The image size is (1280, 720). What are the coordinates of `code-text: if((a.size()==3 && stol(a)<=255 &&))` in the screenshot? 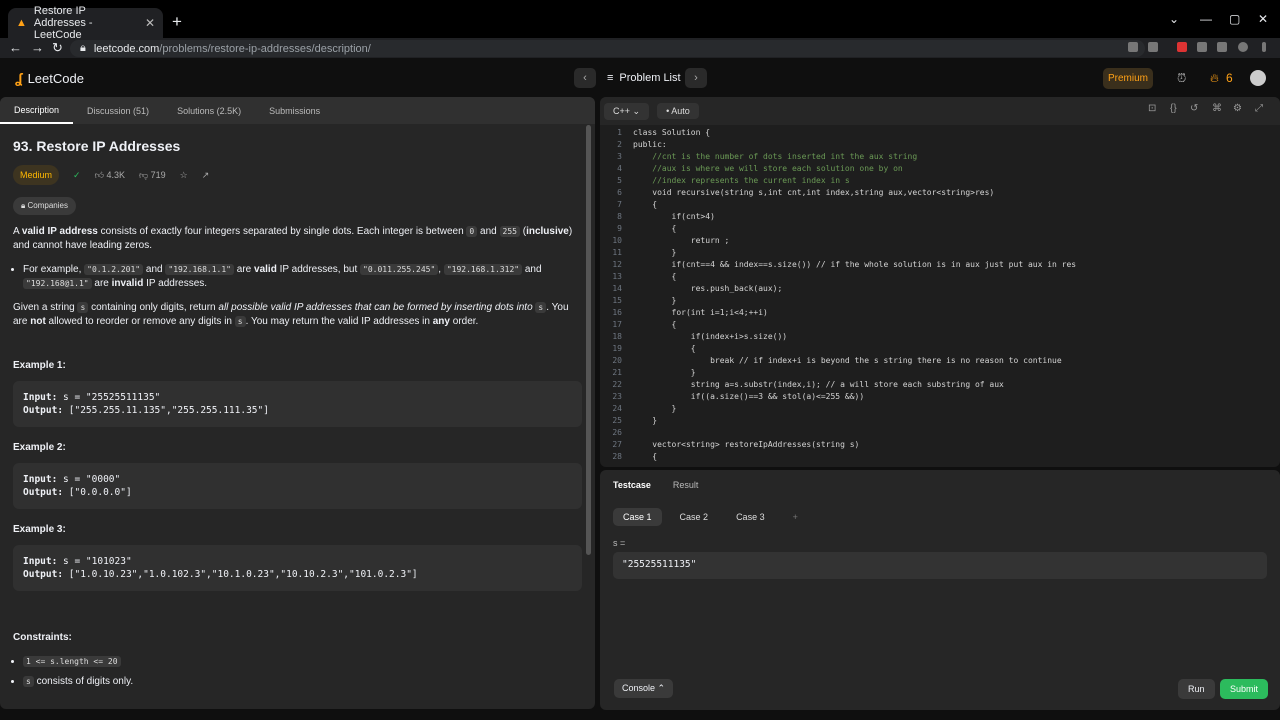 It's located at (749, 396).